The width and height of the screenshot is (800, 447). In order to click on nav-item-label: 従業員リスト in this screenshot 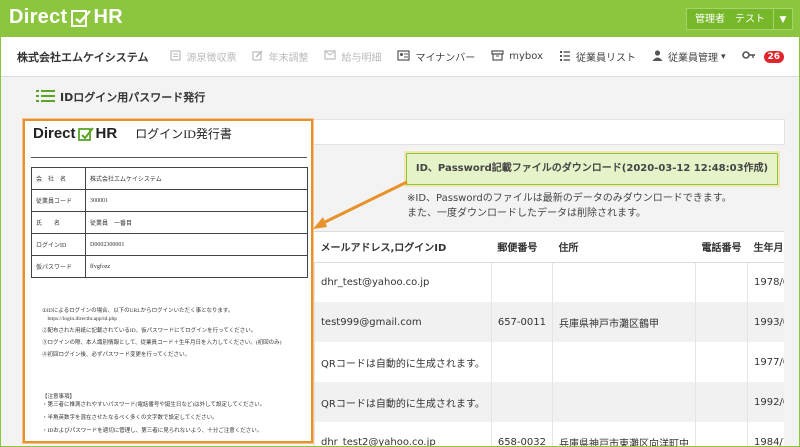, I will do `click(606, 58)`.